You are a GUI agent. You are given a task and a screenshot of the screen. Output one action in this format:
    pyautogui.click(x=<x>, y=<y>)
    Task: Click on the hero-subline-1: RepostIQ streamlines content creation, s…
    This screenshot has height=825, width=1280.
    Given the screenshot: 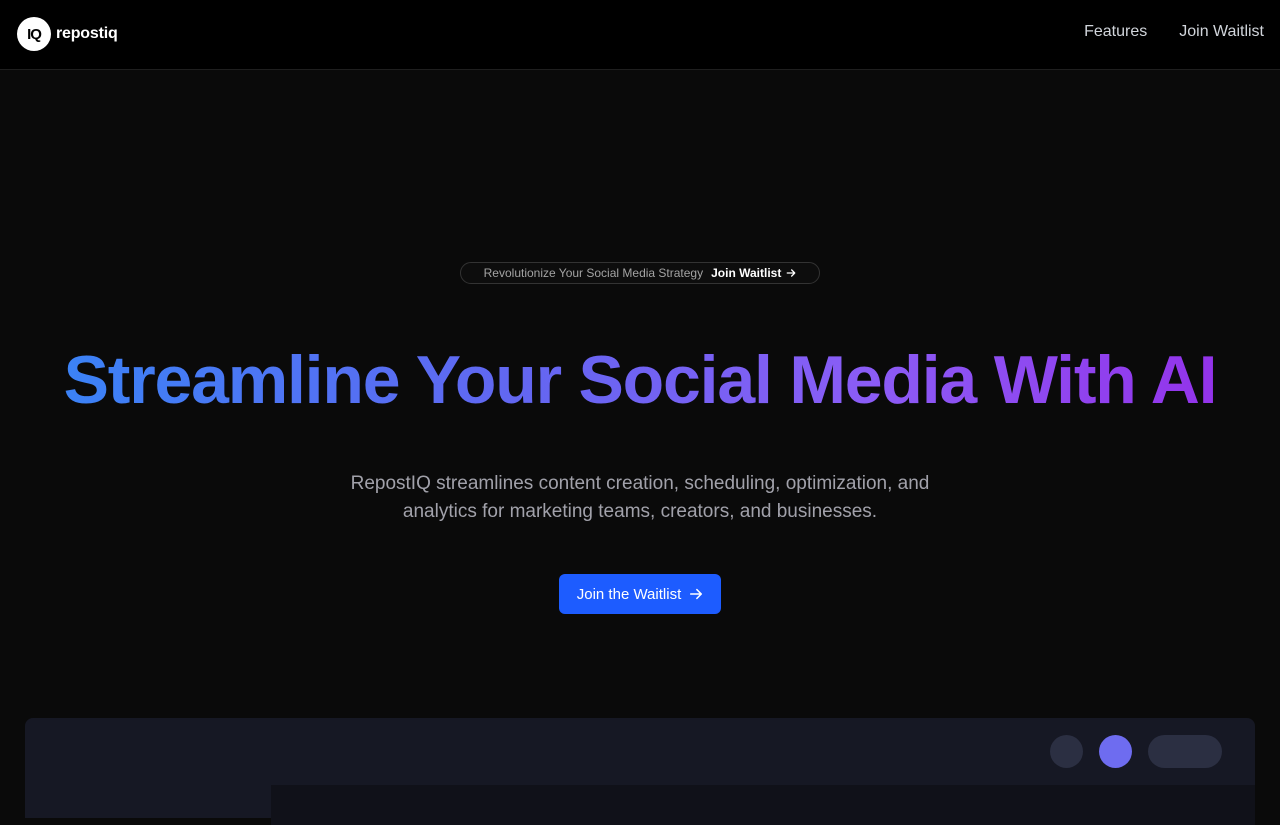 What is the action you would take?
    pyautogui.click(x=640, y=483)
    